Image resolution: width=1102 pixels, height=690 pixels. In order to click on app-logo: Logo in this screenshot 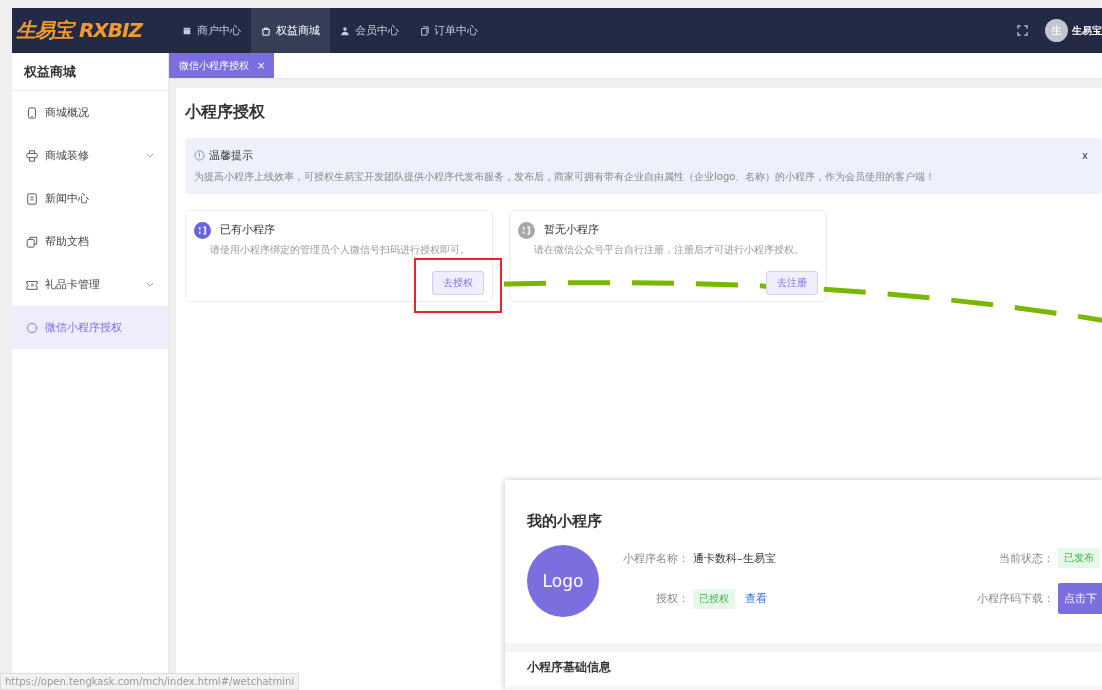, I will do `click(563, 581)`.